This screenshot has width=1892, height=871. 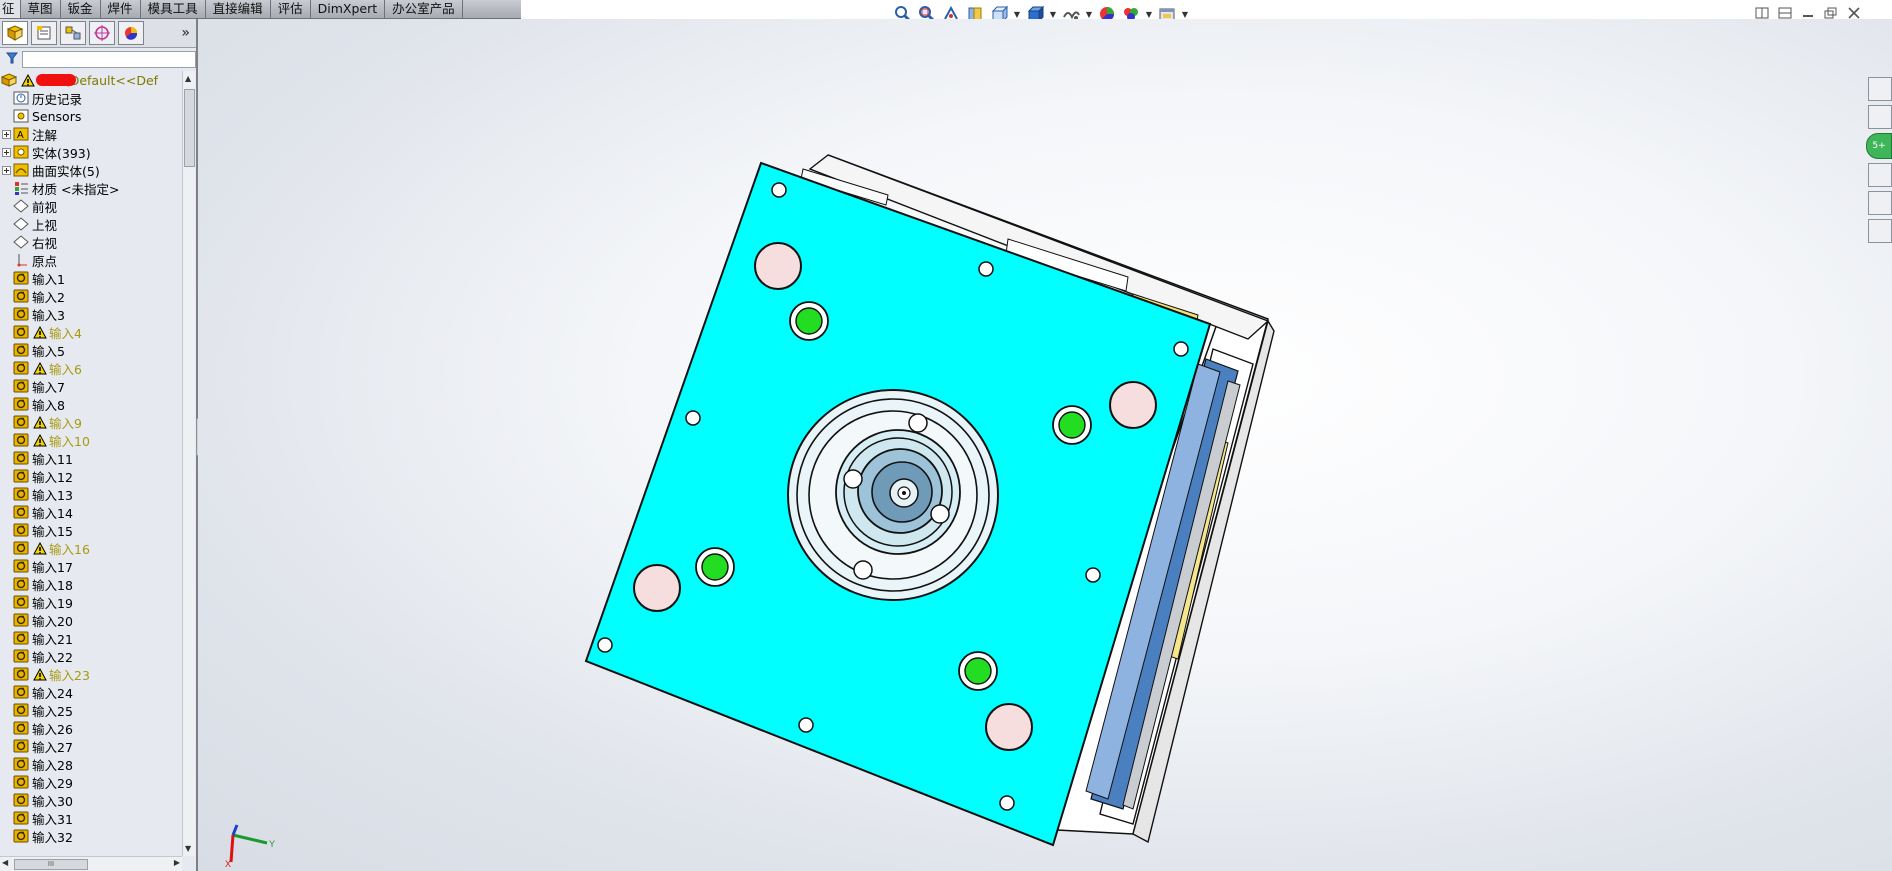 I want to click on tree-item: 输入31, so click(x=91, y=818).